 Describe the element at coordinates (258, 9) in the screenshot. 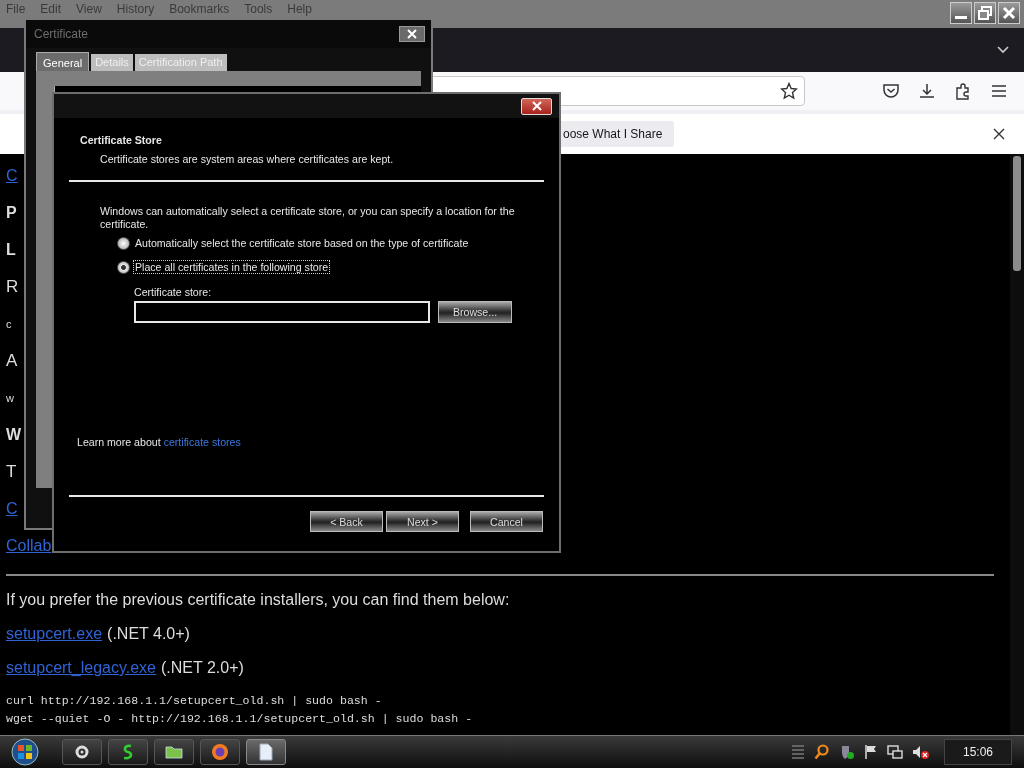

I see `menu-item: Tools` at that location.